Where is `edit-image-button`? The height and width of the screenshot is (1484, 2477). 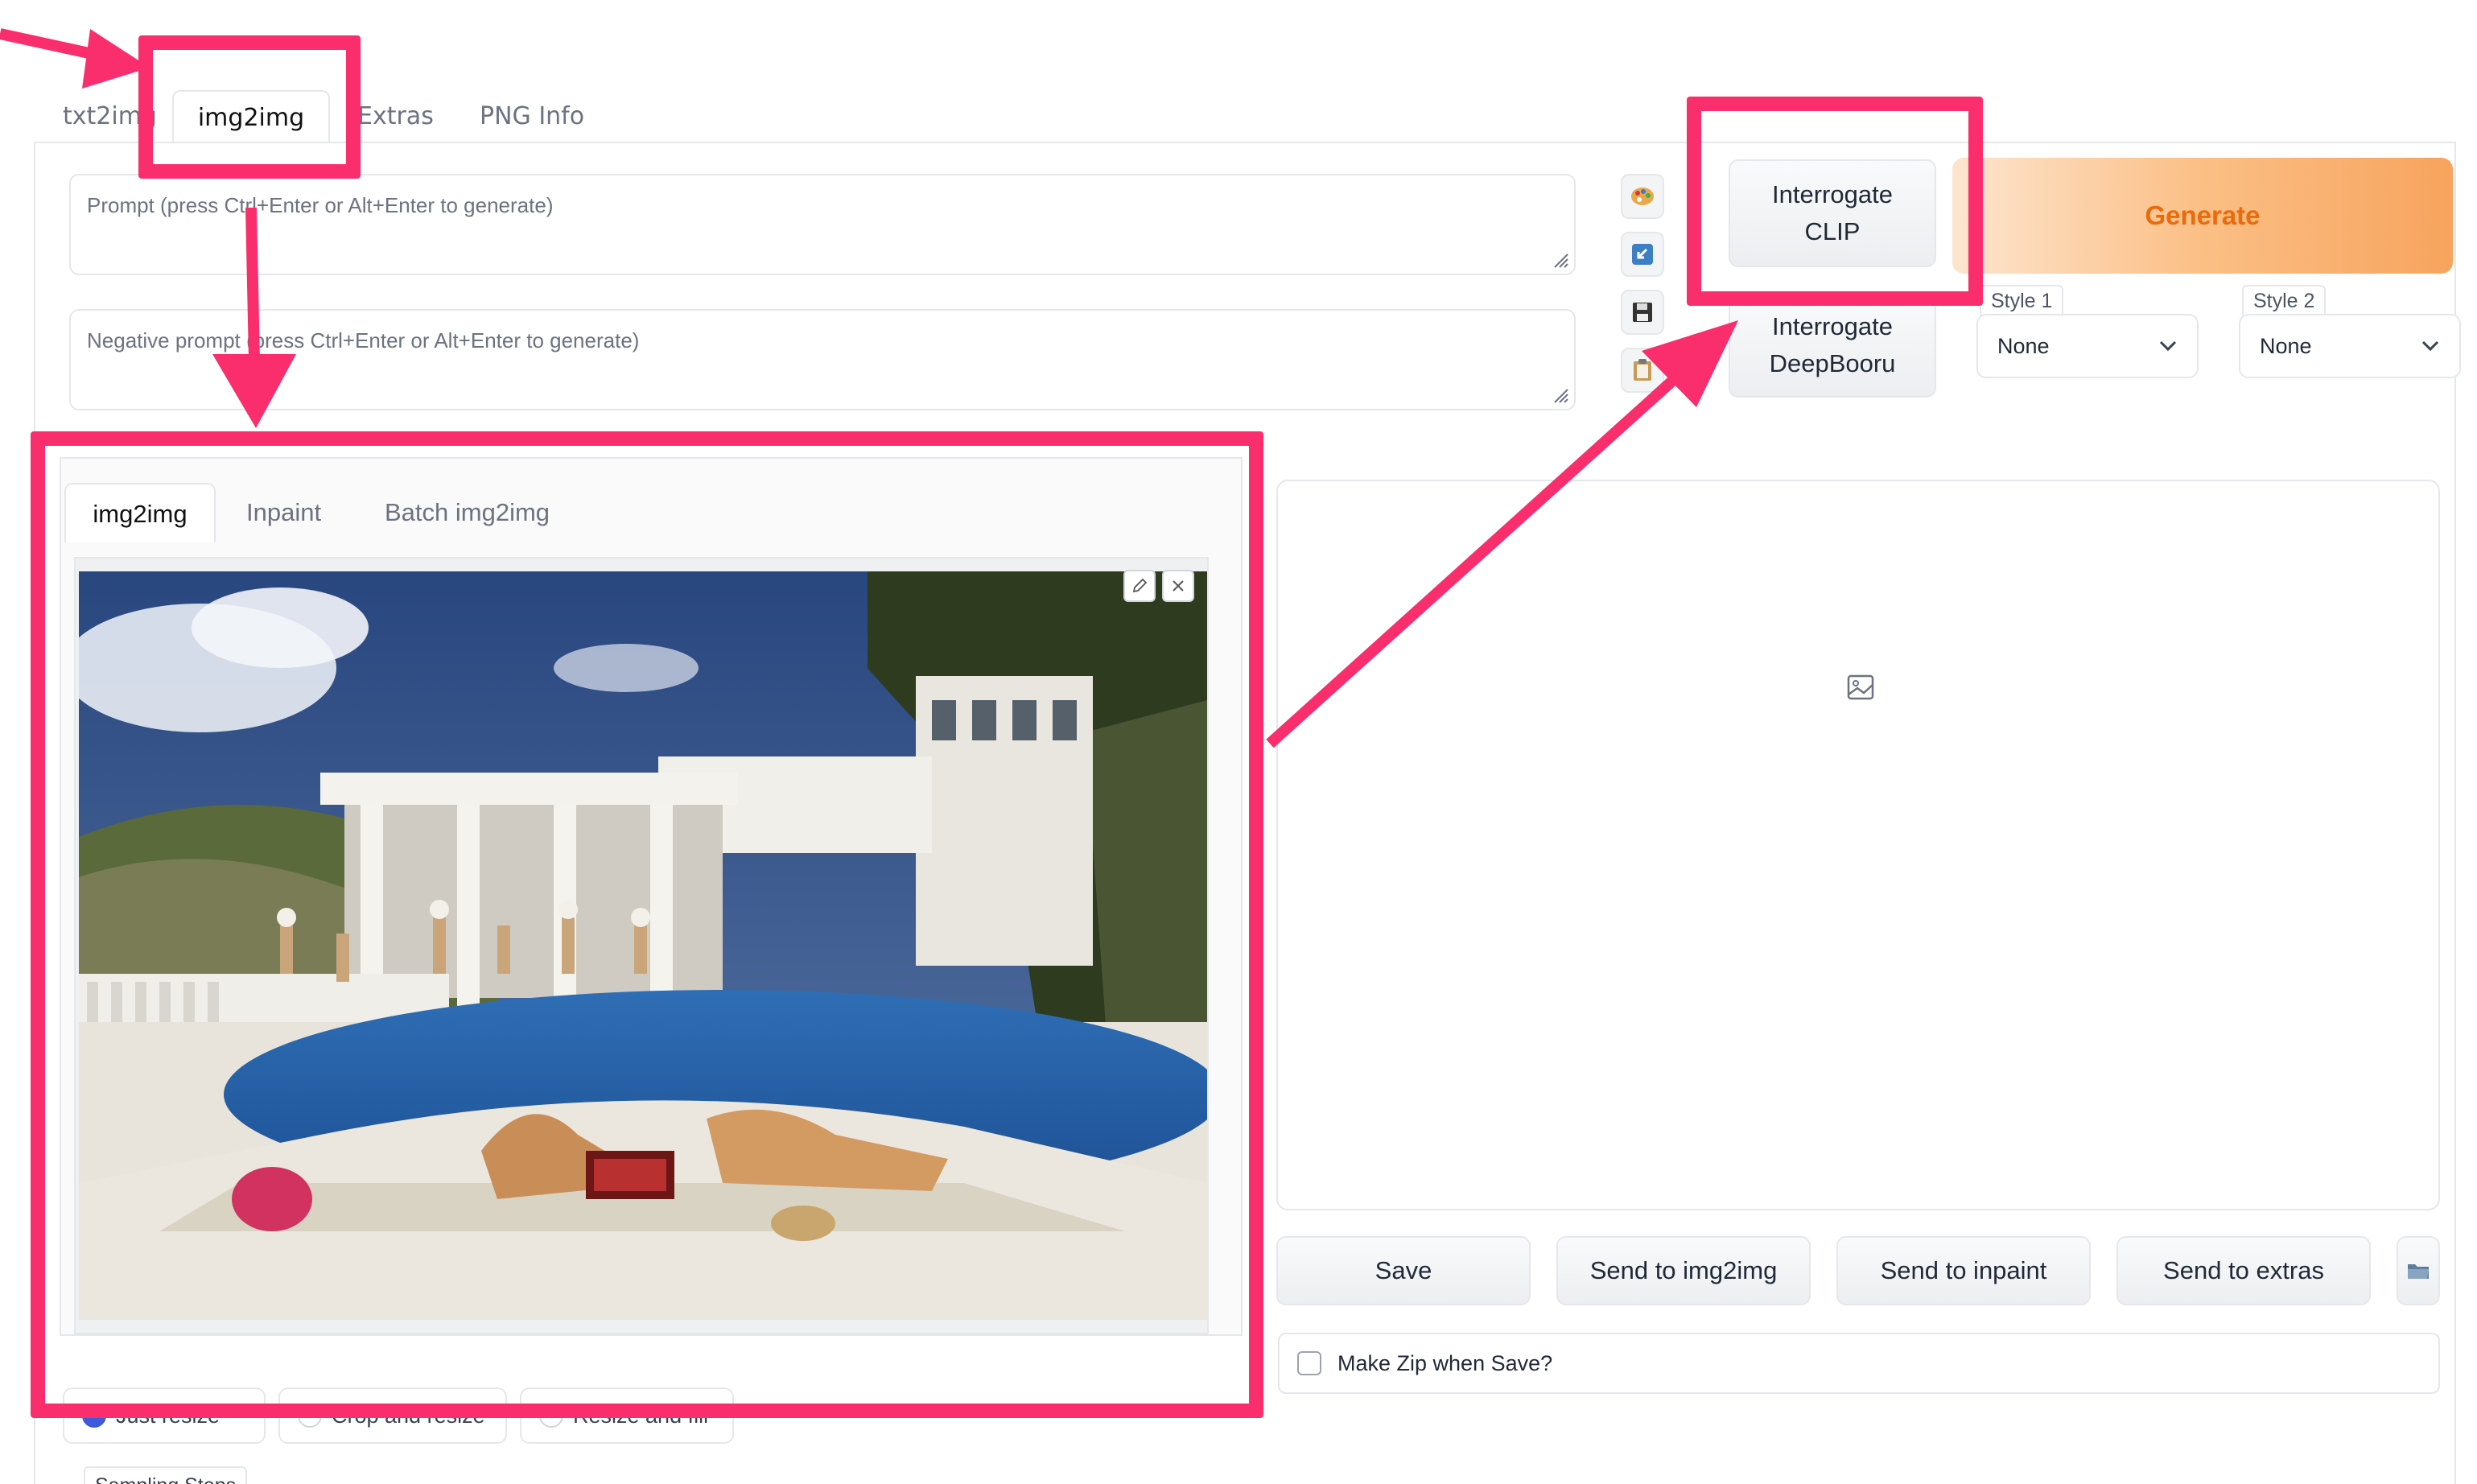 edit-image-button is located at coordinates (1139, 586).